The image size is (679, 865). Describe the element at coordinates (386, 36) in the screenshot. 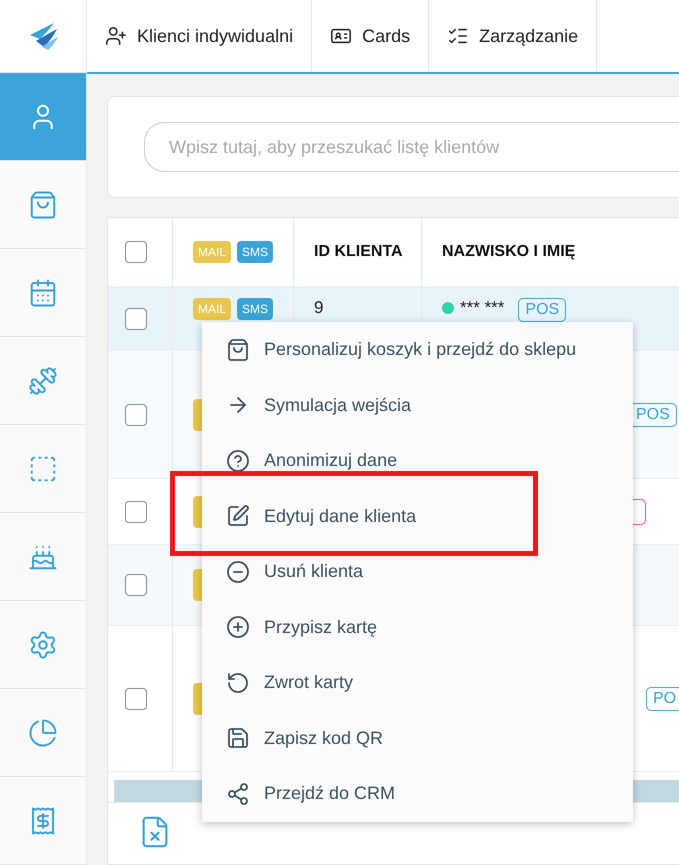

I see `tab-label: Cards` at that location.